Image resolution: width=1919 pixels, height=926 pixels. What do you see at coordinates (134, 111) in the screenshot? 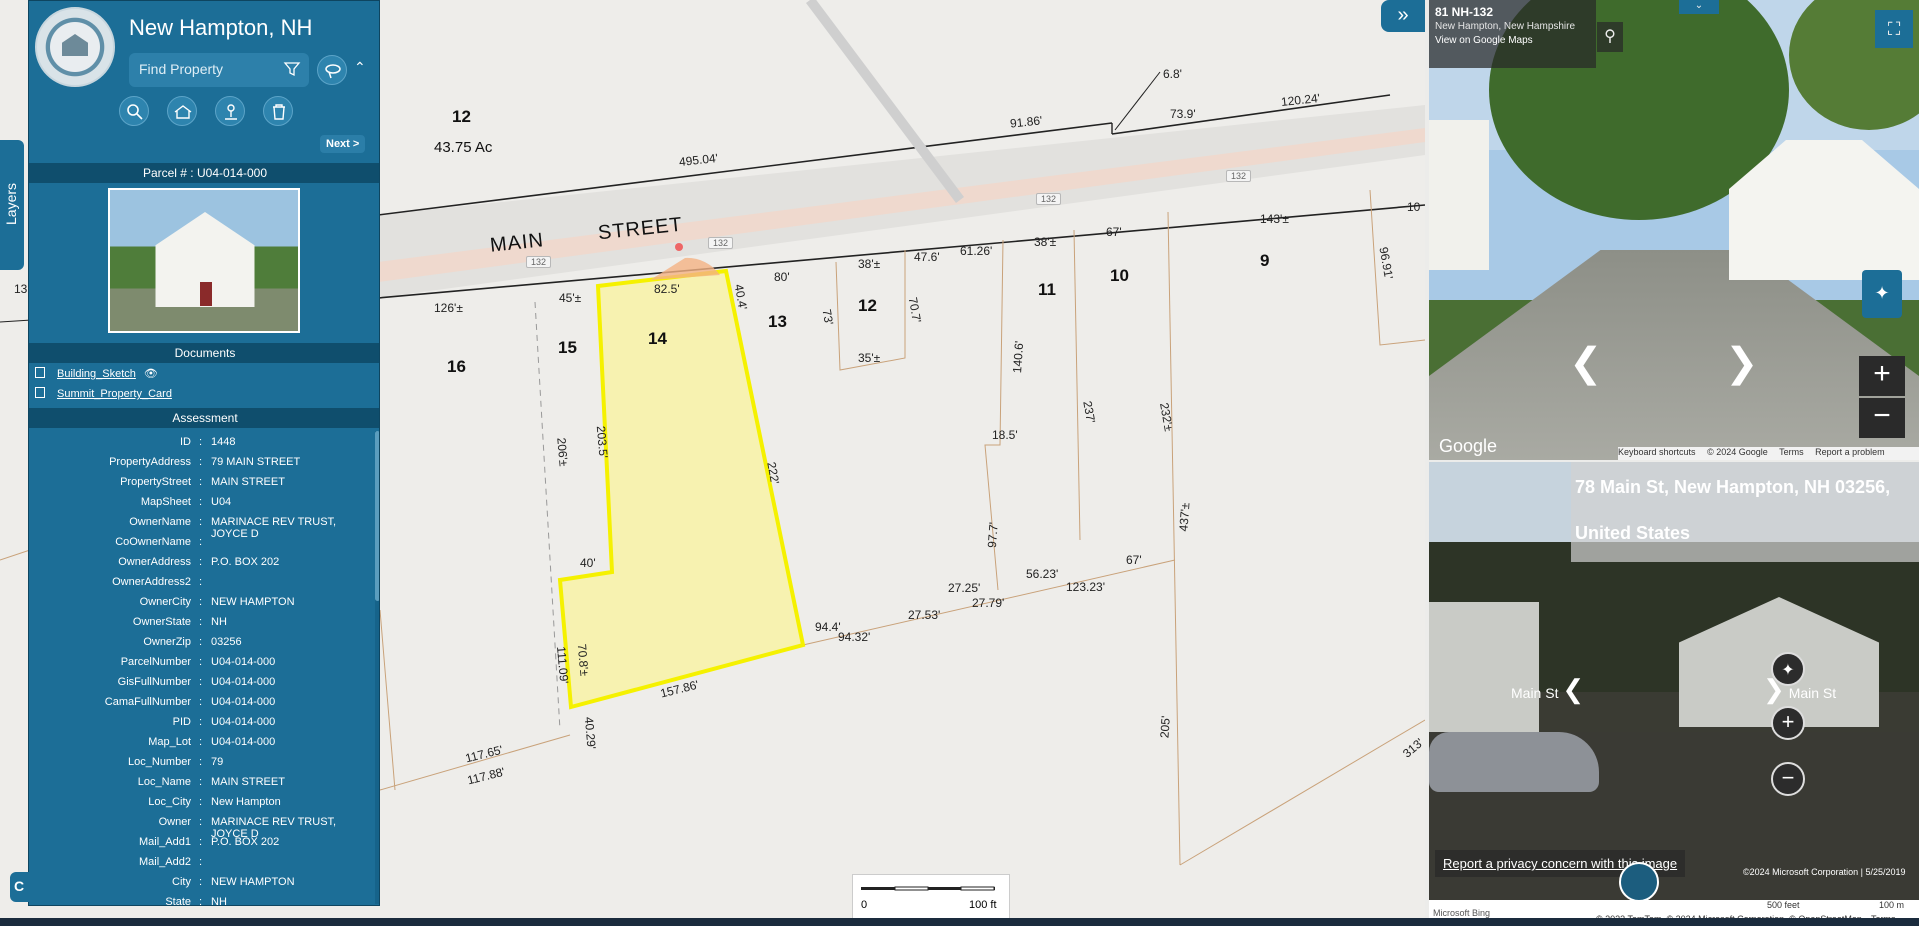
I see `search-button` at bounding box center [134, 111].